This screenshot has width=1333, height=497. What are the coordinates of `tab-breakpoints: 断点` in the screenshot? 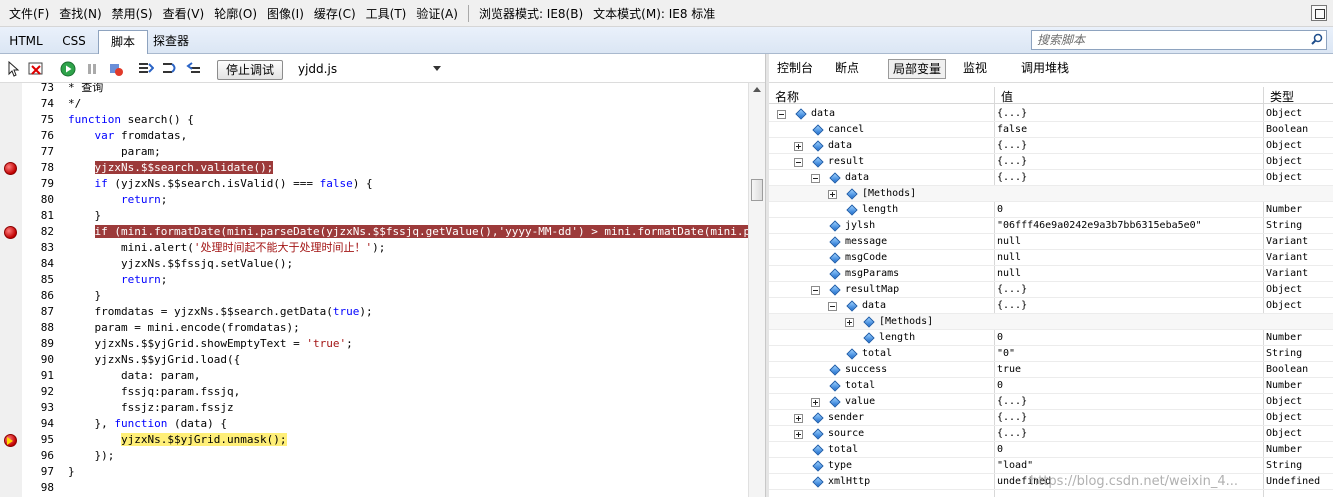 It's located at (847, 69).